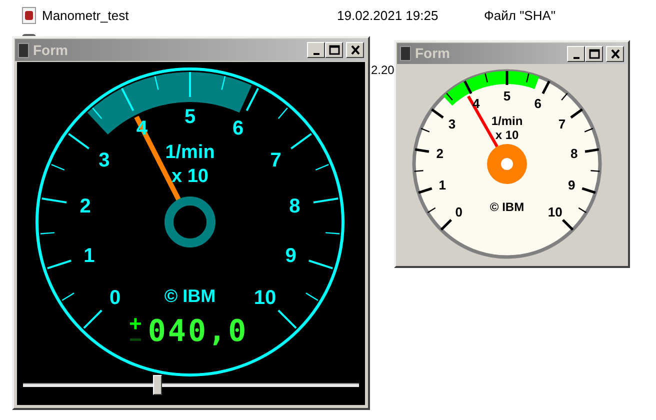  Describe the element at coordinates (29, 15) in the screenshot. I see `file-icon` at that location.